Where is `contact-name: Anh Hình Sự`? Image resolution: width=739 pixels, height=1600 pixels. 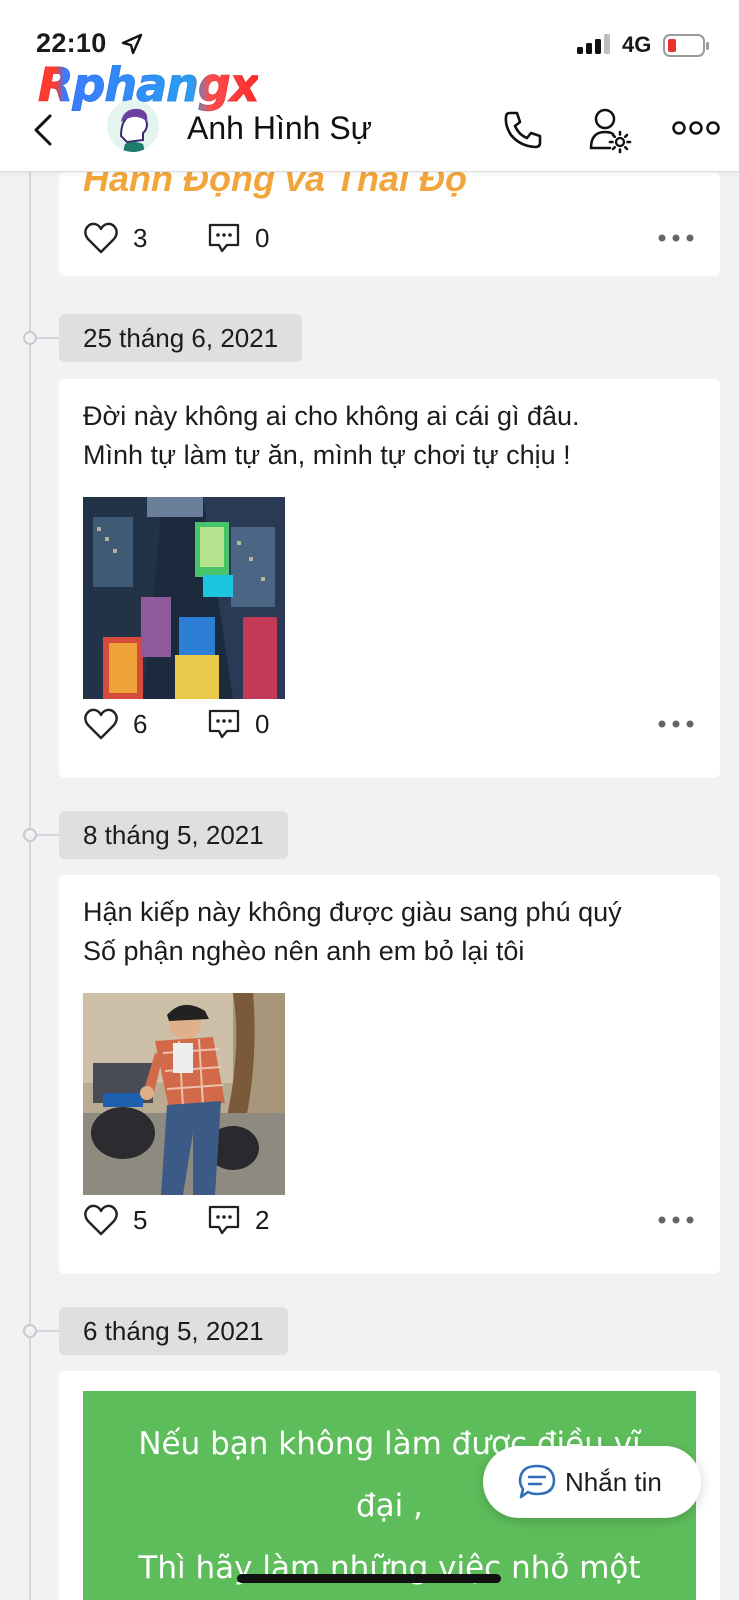
contact-name: Anh Hình Sự is located at coordinates (279, 128).